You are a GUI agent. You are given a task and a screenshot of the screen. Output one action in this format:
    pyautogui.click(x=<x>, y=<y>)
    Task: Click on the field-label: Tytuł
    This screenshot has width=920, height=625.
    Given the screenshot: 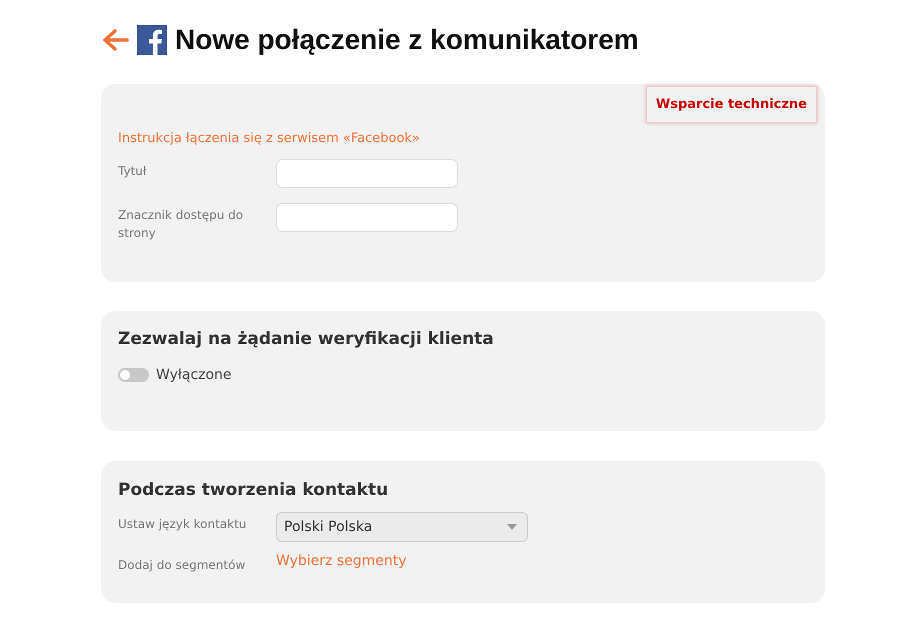 What is the action you would take?
    pyautogui.click(x=133, y=171)
    